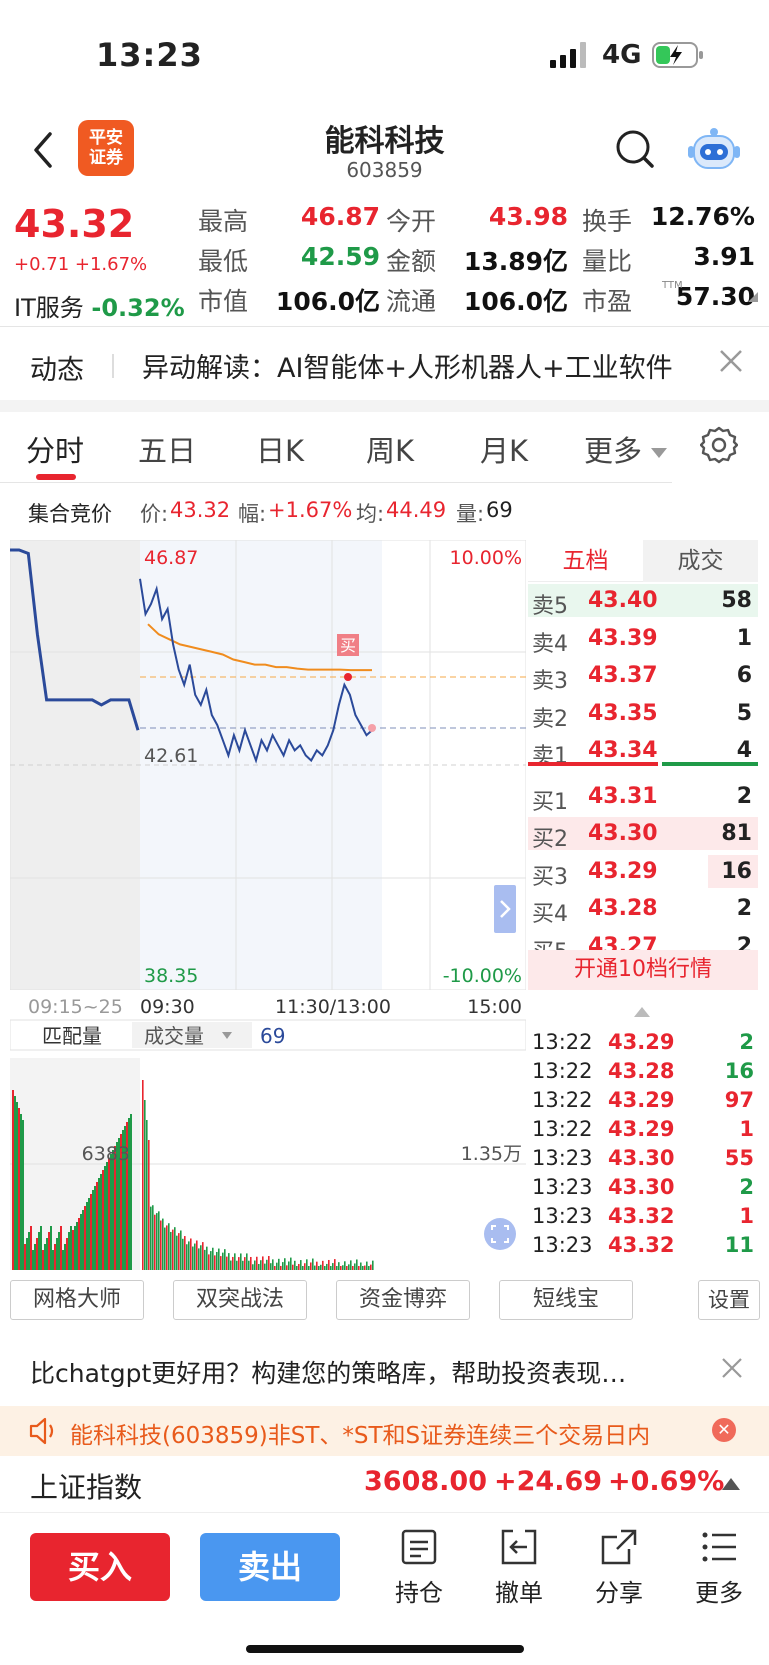 The image size is (769, 1665). Describe the element at coordinates (77, 1300) in the screenshot. I see `grid-master-button: 网格大师` at that location.